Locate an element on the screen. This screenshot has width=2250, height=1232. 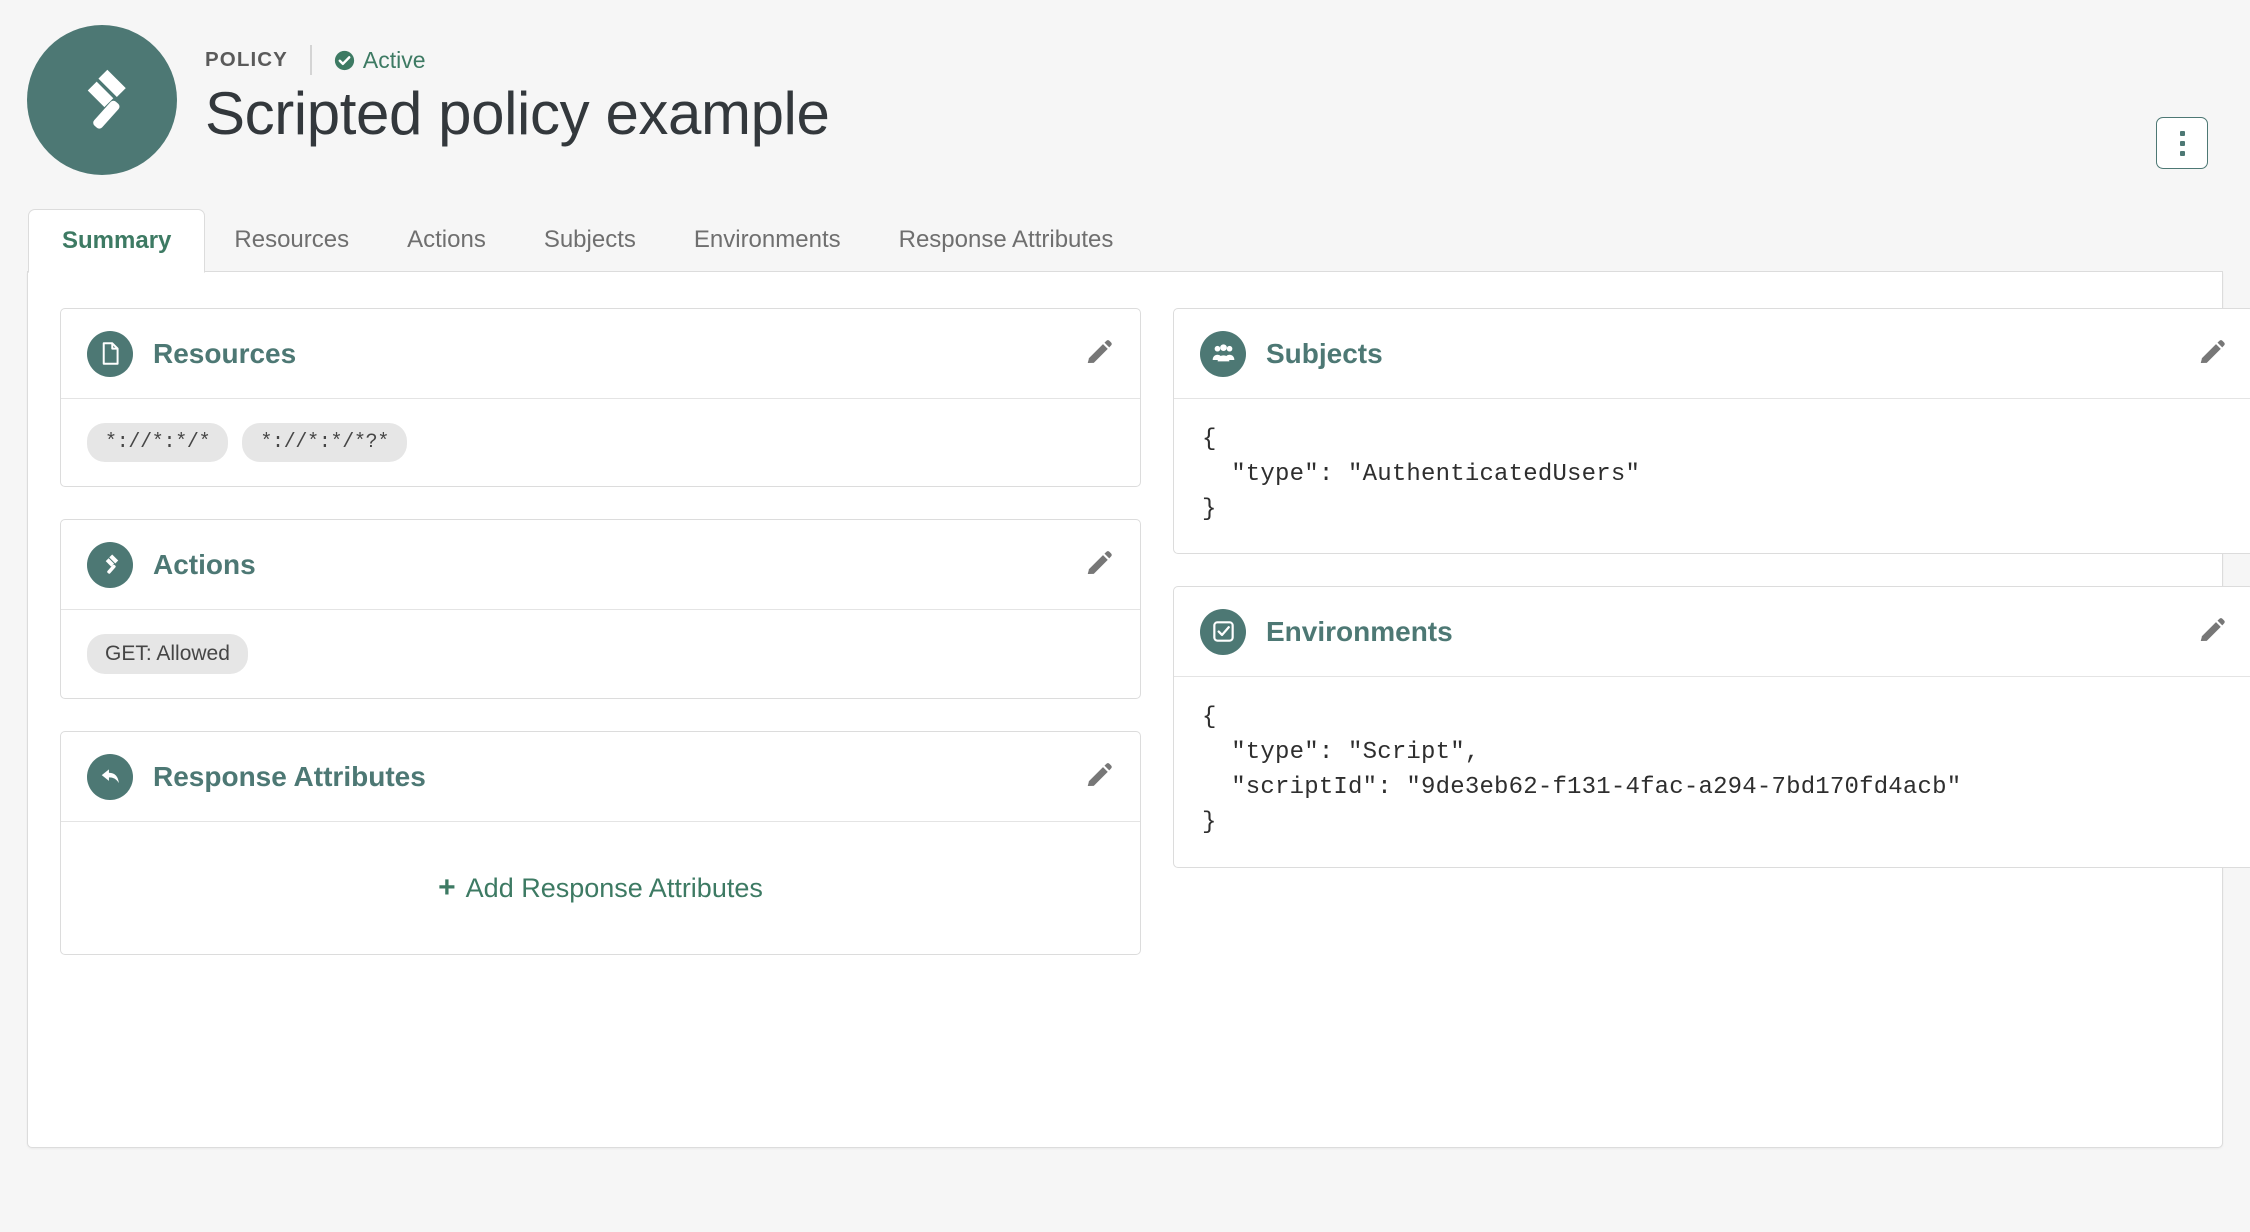
resource-chip: *://*:*/*?* is located at coordinates (325, 442).